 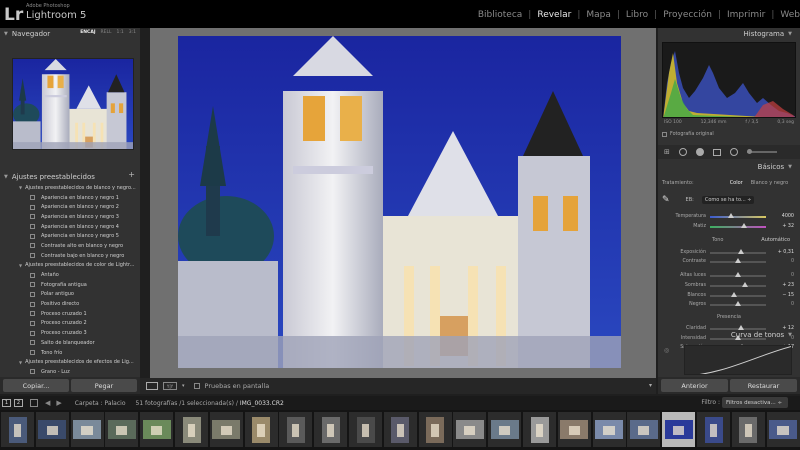 What do you see at coordinates (70, 275) in the screenshot?
I see `preset-item: Antaño` at bounding box center [70, 275].